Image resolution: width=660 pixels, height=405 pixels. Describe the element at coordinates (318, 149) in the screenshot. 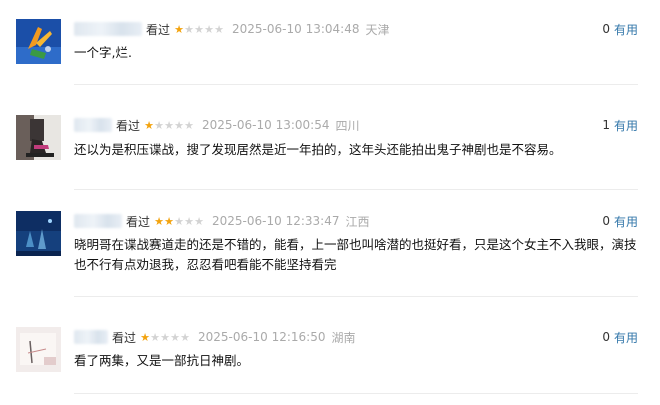

I see `comment-text: 还以为是积压谍战，搜了发现居然是近一年拍的，这年头还能拍出鬼子神剧也是不容易。` at that location.